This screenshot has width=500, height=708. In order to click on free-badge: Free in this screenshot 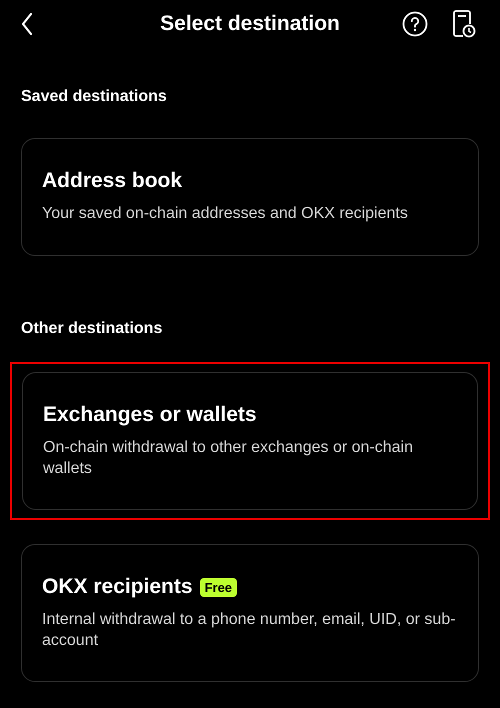, I will do `click(219, 587)`.